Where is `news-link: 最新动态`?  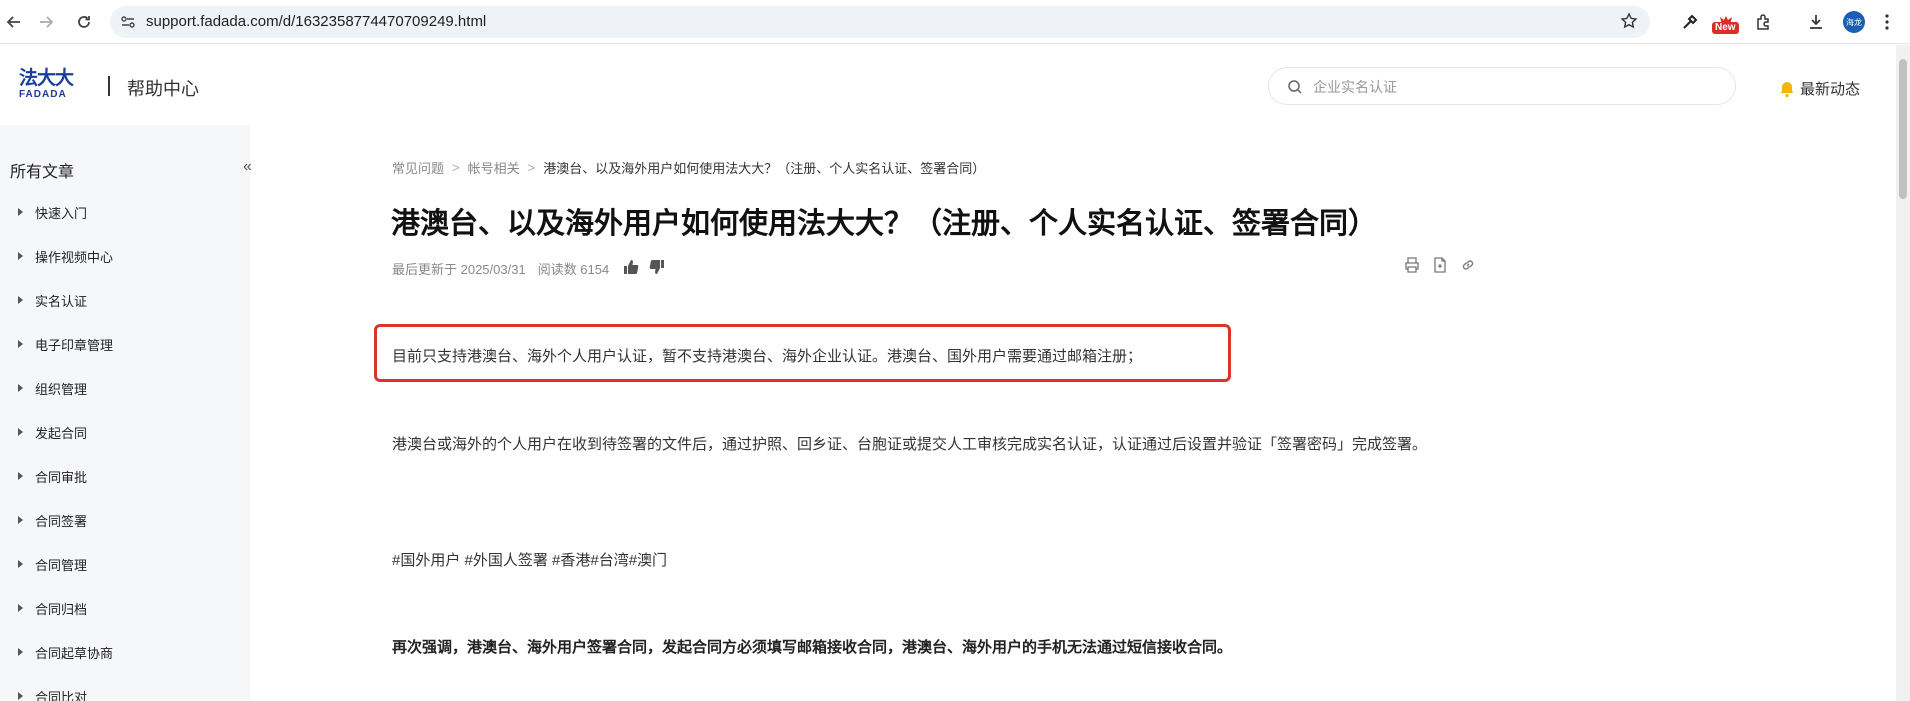 news-link: 最新动态 is located at coordinates (1819, 88).